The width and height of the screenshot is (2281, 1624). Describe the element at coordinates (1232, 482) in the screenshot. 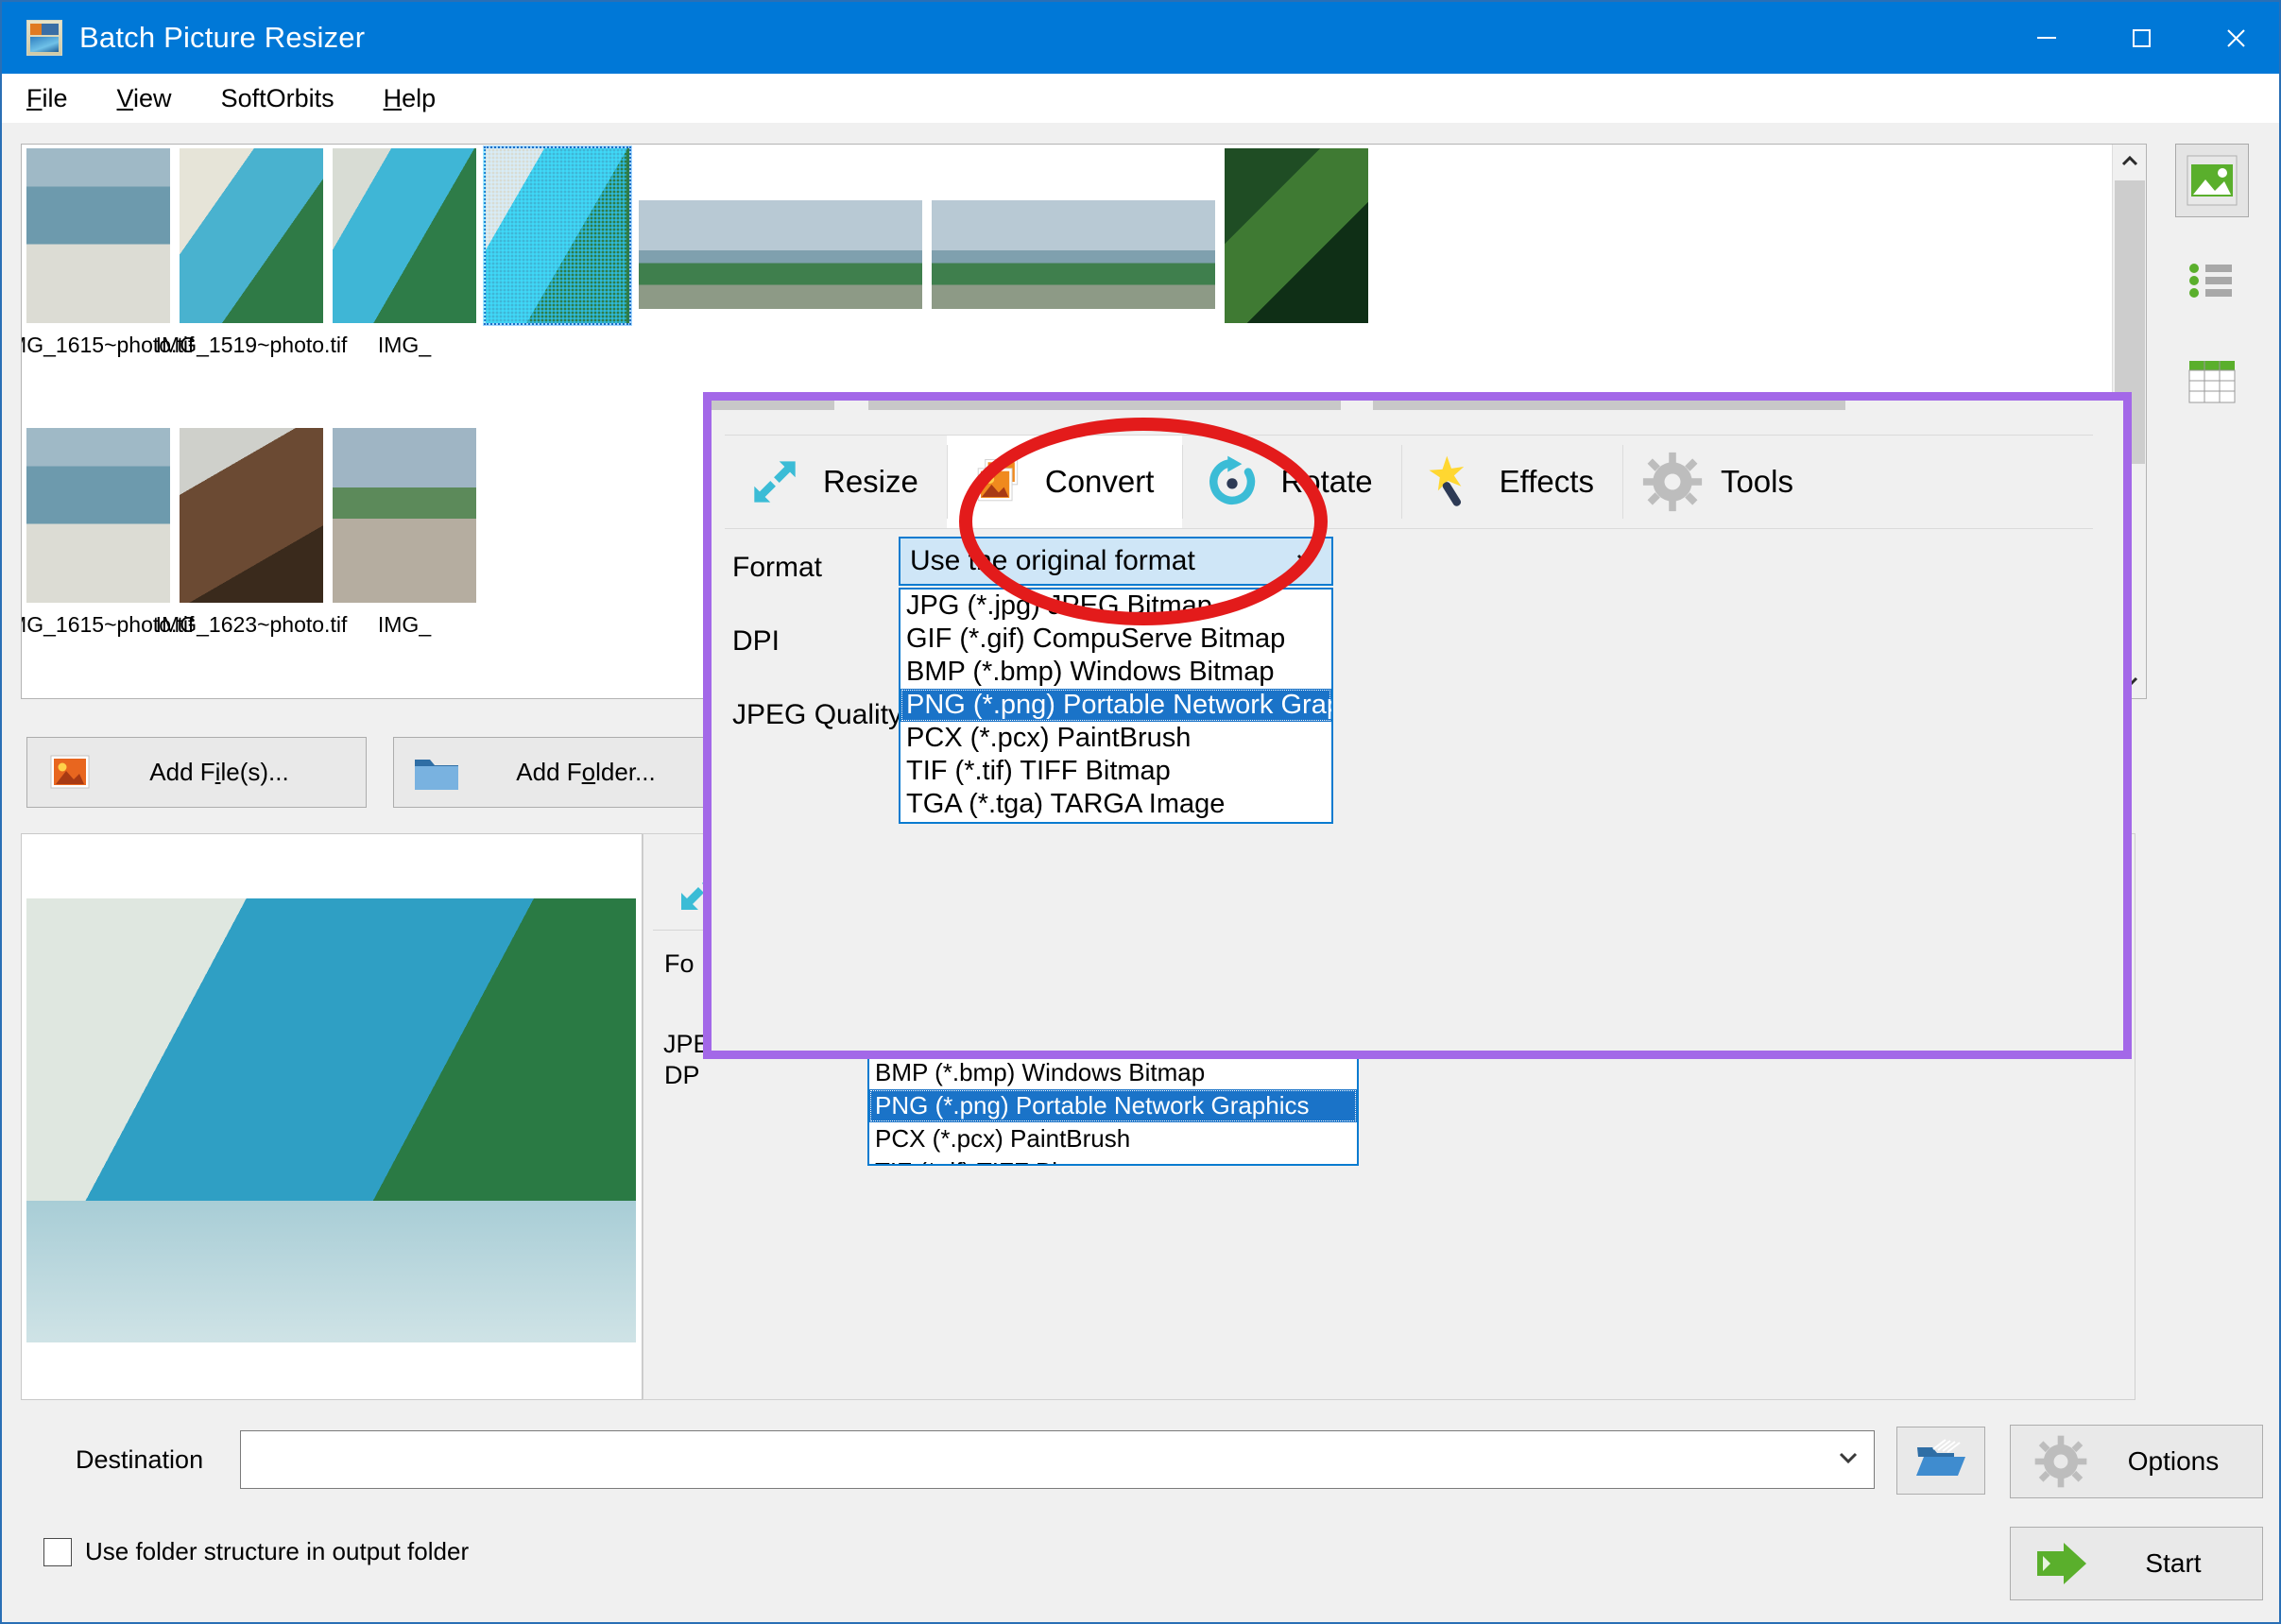

I see `rotate-circular-icon` at that location.